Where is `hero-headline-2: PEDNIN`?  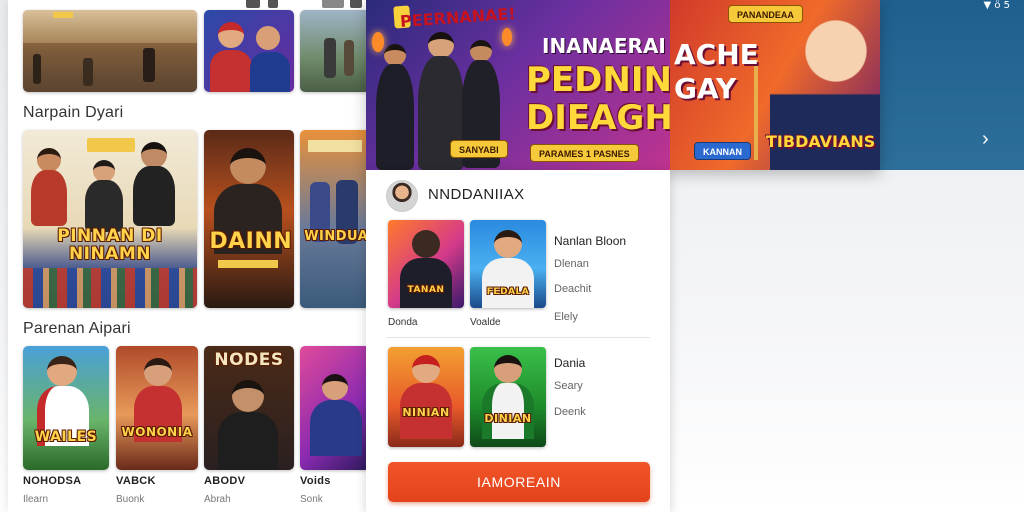 hero-headline-2: PEDNIN is located at coordinates (599, 80).